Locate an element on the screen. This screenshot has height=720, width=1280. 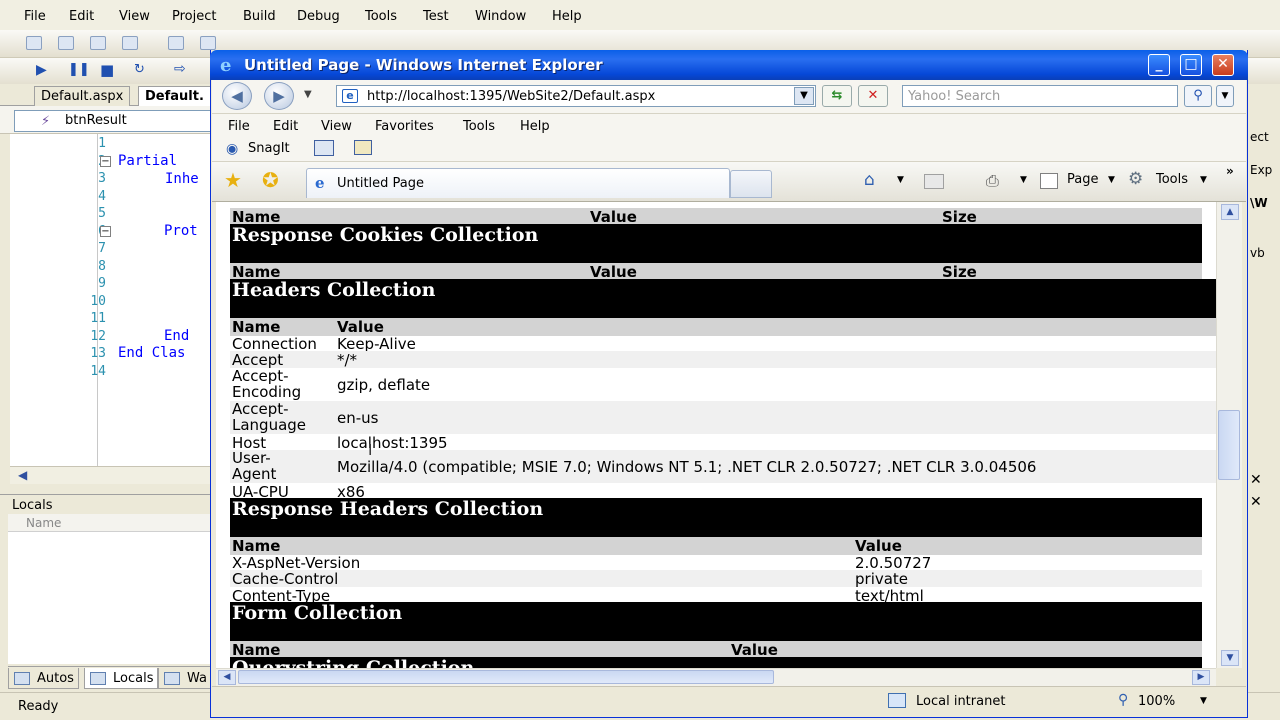
tab-locals: Locals is located at coordinates (121, 678).